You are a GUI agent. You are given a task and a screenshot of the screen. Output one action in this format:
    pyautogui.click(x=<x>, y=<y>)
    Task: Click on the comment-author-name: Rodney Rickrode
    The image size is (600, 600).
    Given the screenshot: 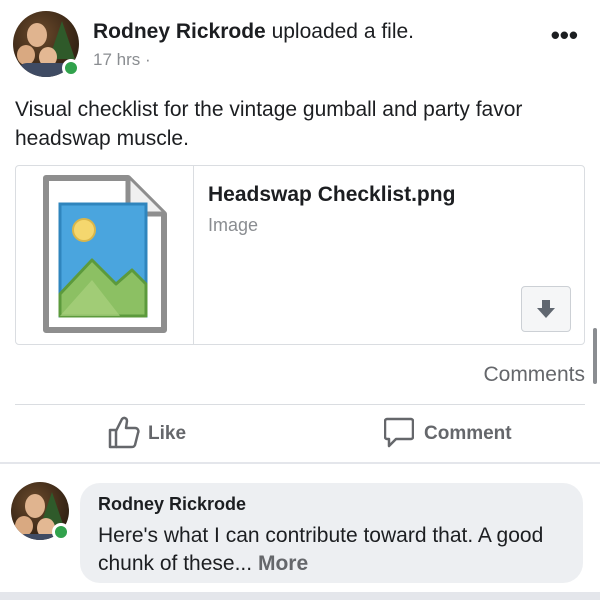 What is the action you would take?
    pyautogui.click(x=172, y=504)
    